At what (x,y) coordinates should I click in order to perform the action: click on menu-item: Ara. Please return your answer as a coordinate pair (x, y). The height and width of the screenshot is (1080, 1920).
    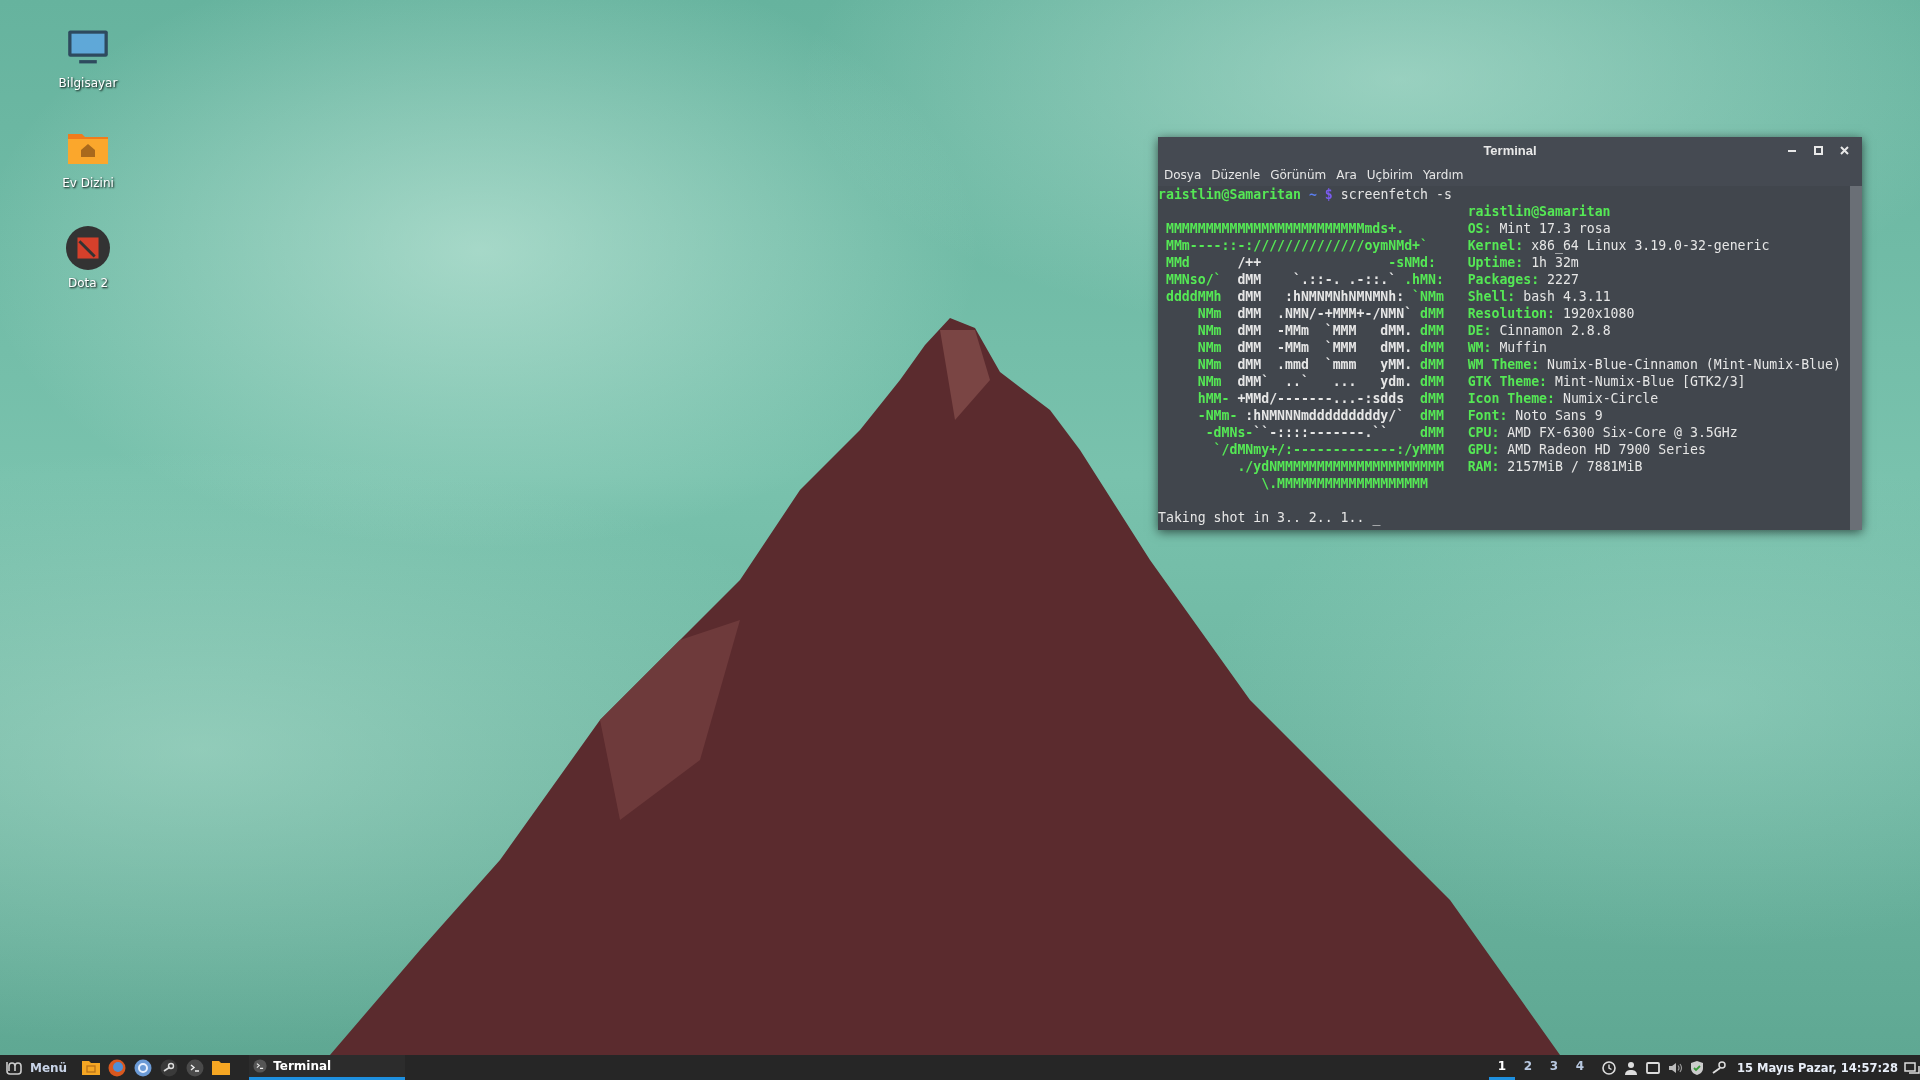
    Looking at the image, I should click on (1346, 175).